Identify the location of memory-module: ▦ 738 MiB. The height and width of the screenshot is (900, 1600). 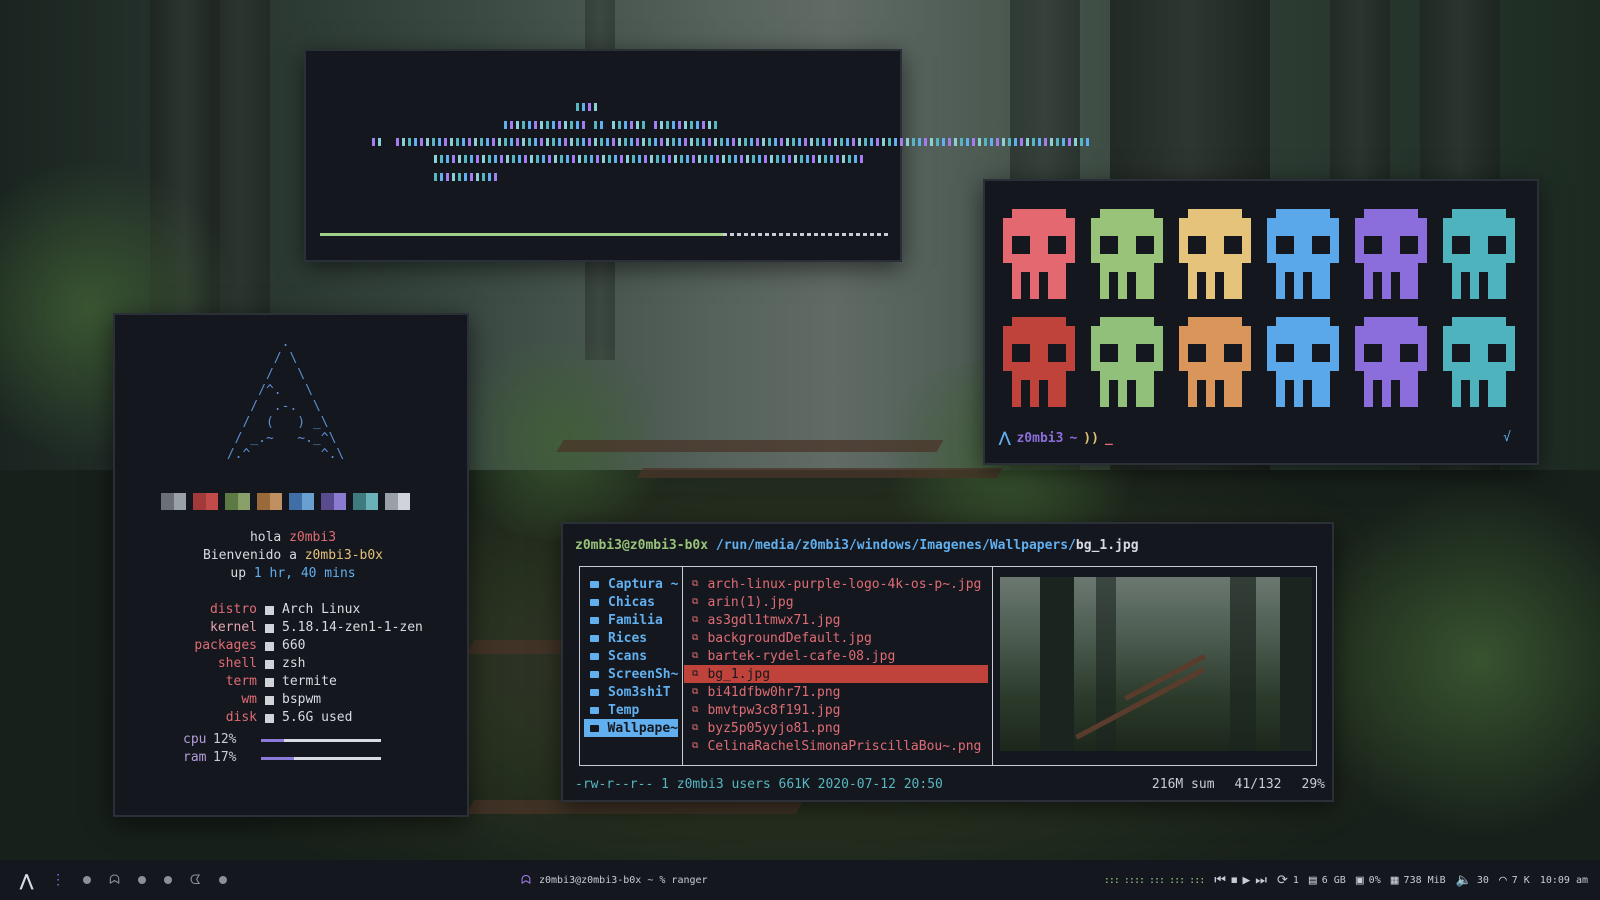
(1418, 880).